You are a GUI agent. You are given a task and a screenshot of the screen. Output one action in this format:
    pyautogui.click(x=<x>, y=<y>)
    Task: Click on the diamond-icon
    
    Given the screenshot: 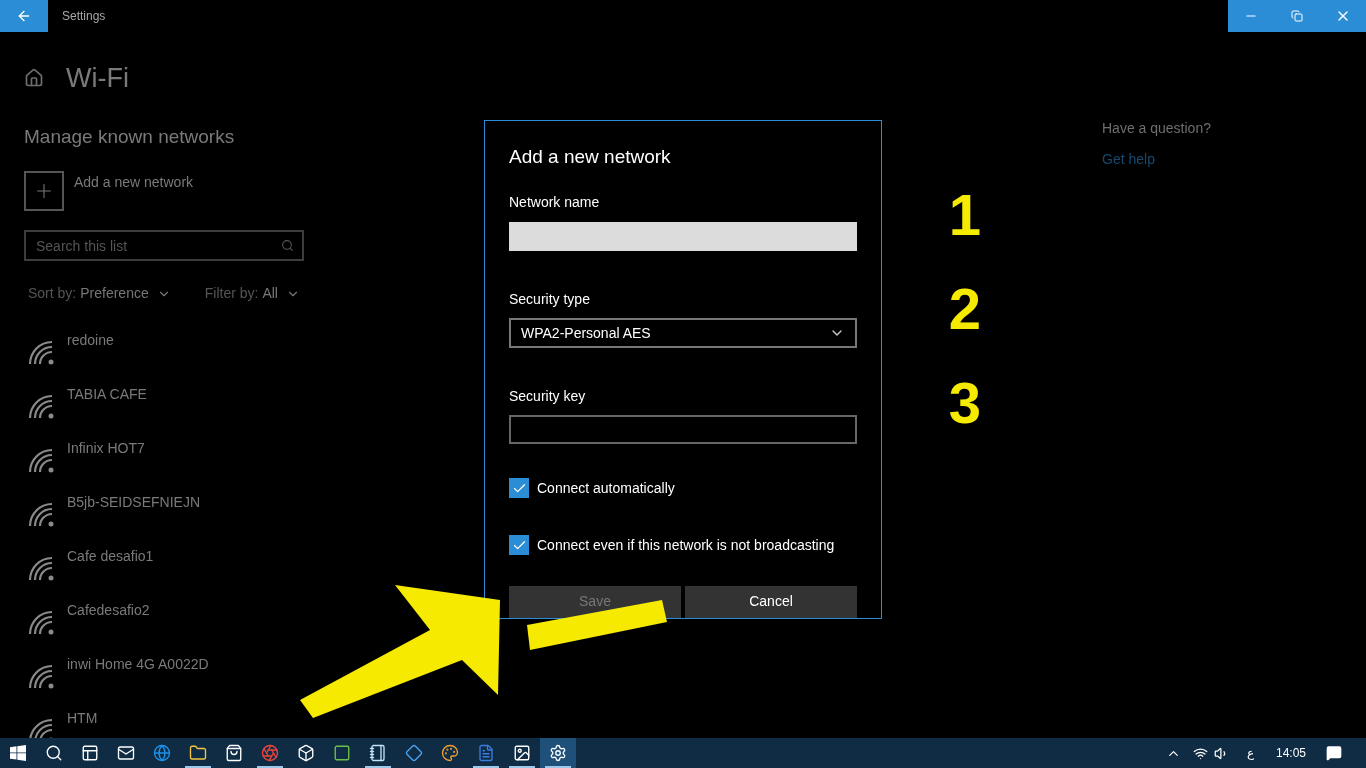 What is the action you would take?
    pyautogui.click(x=414, y=753)
    